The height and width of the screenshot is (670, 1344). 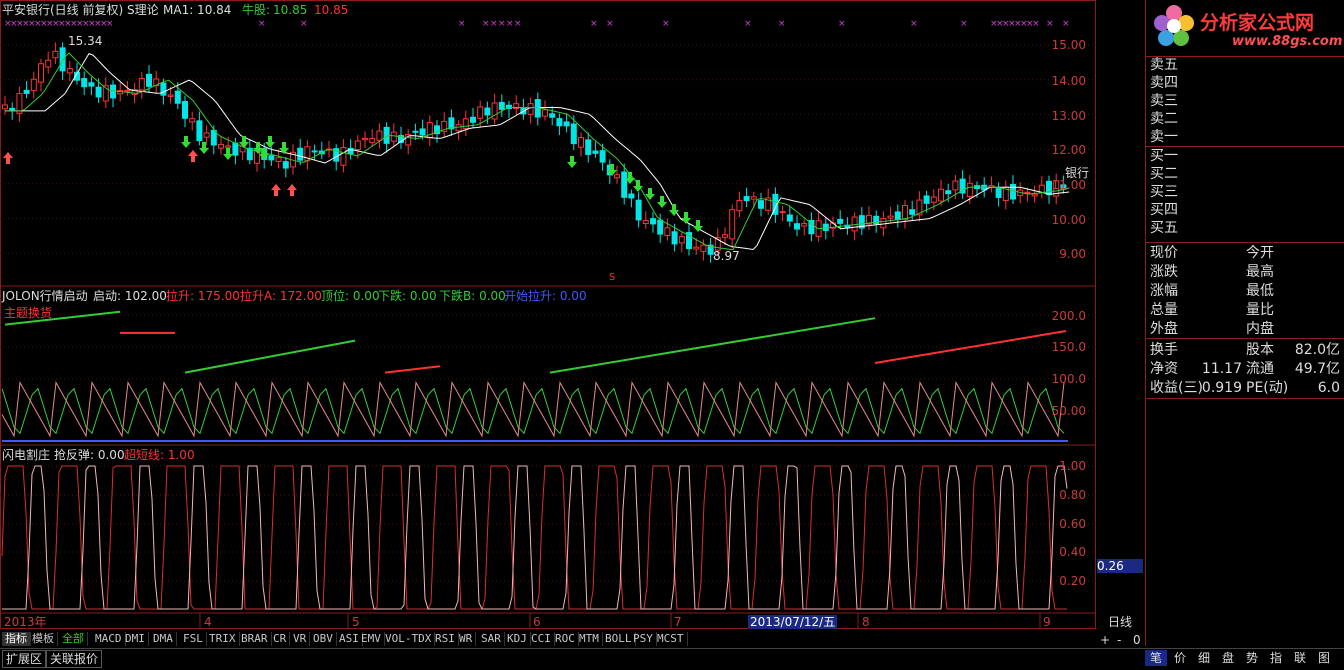 I want to click on period-label: 日线, so click(x=1120, y=622).